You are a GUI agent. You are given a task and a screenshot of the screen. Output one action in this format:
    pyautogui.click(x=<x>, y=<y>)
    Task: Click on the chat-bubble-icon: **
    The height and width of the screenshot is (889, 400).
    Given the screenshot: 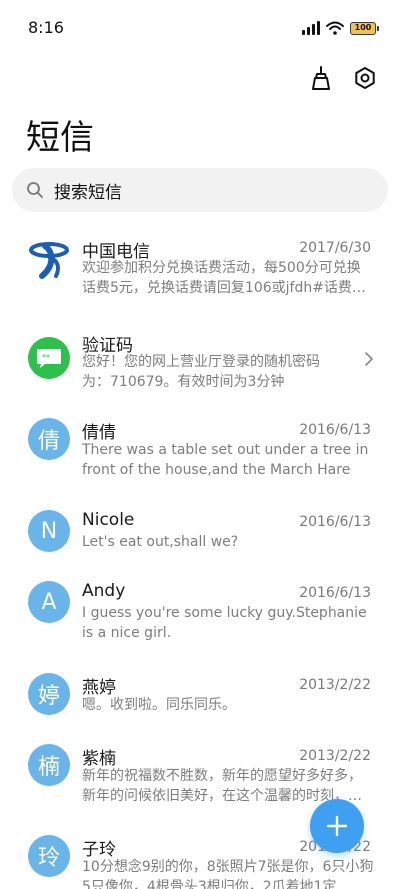 What is the action you would take?
    pyautogui.click(x=49, y=358)
    